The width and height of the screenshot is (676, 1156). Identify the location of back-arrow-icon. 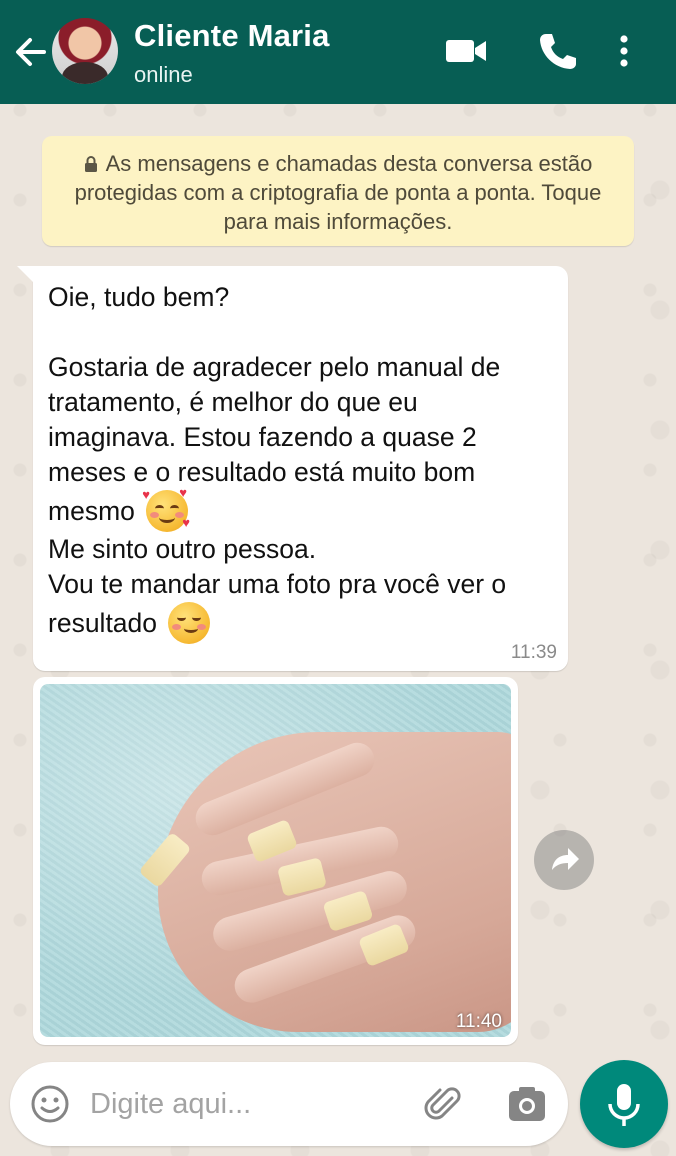
(30, 52).